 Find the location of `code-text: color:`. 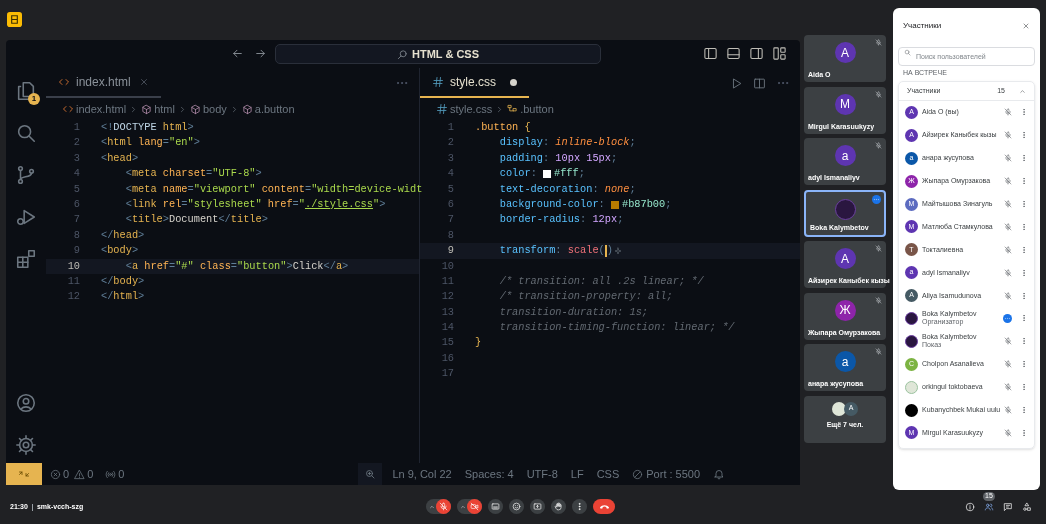

code-text: color: is located at coordinates (518, 174).